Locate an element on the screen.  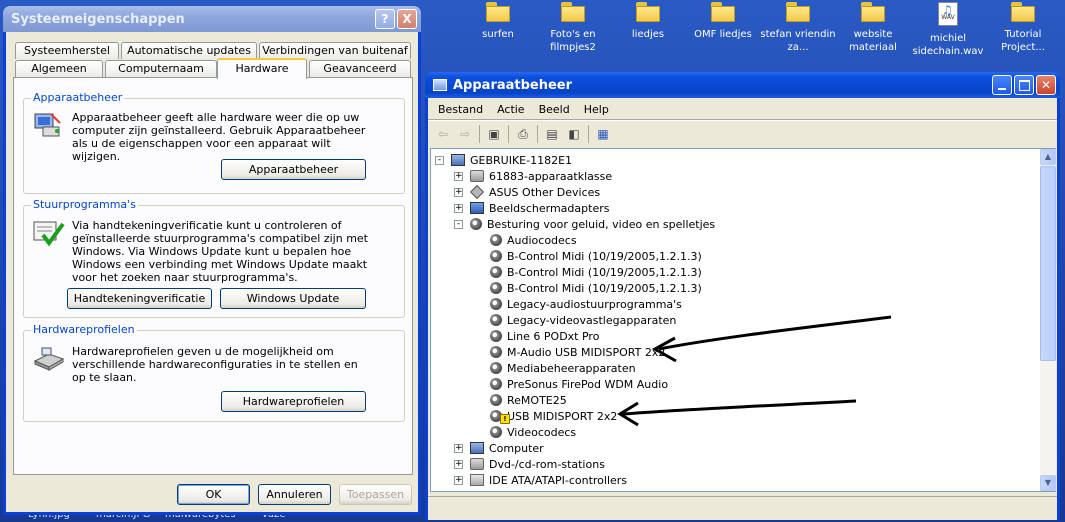
device-item: Audiocodecs is located at coordinates (533, 240).